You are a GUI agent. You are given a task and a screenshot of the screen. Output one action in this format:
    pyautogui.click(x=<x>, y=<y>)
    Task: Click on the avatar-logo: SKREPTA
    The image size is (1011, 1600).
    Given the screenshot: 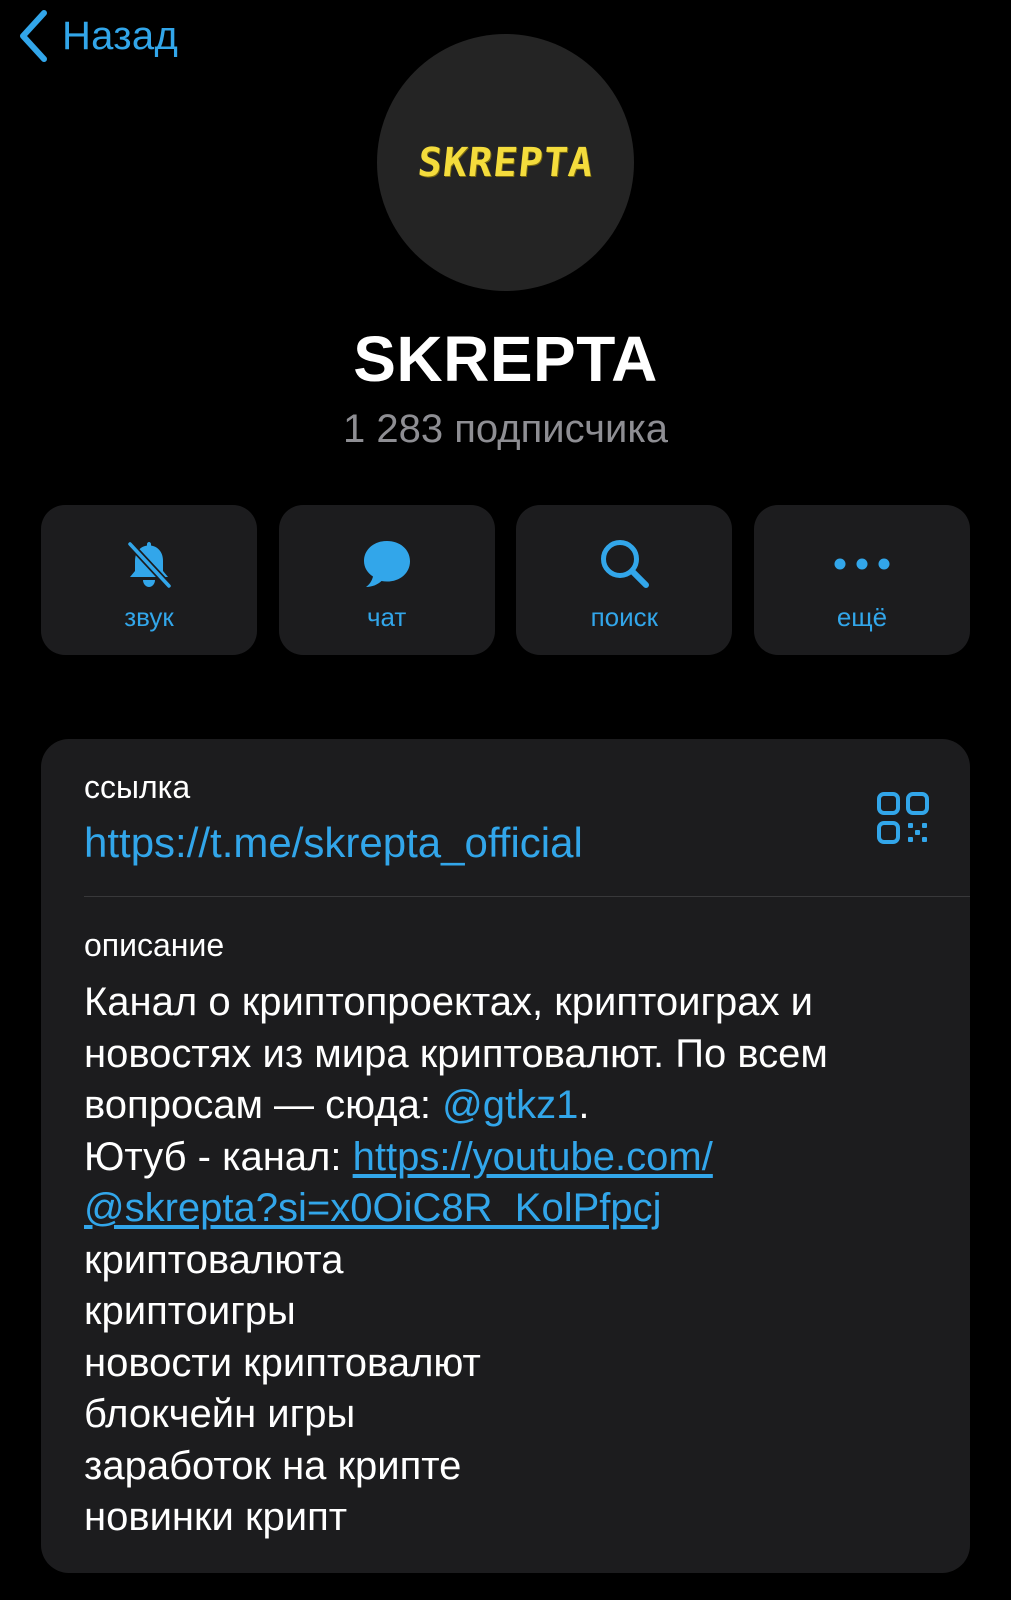 What is the action you would take?
    pyautogui.click(x=505, y=162)
    